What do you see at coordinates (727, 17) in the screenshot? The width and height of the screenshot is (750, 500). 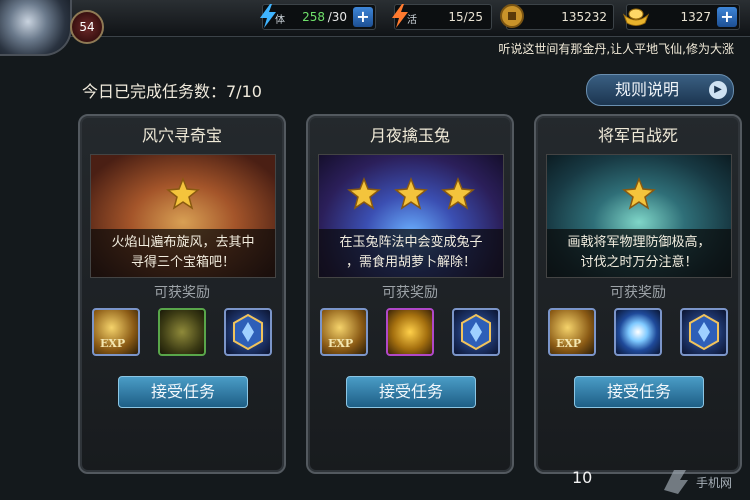 I see `add-ingots-button: +` at bounding box center [727, 17].